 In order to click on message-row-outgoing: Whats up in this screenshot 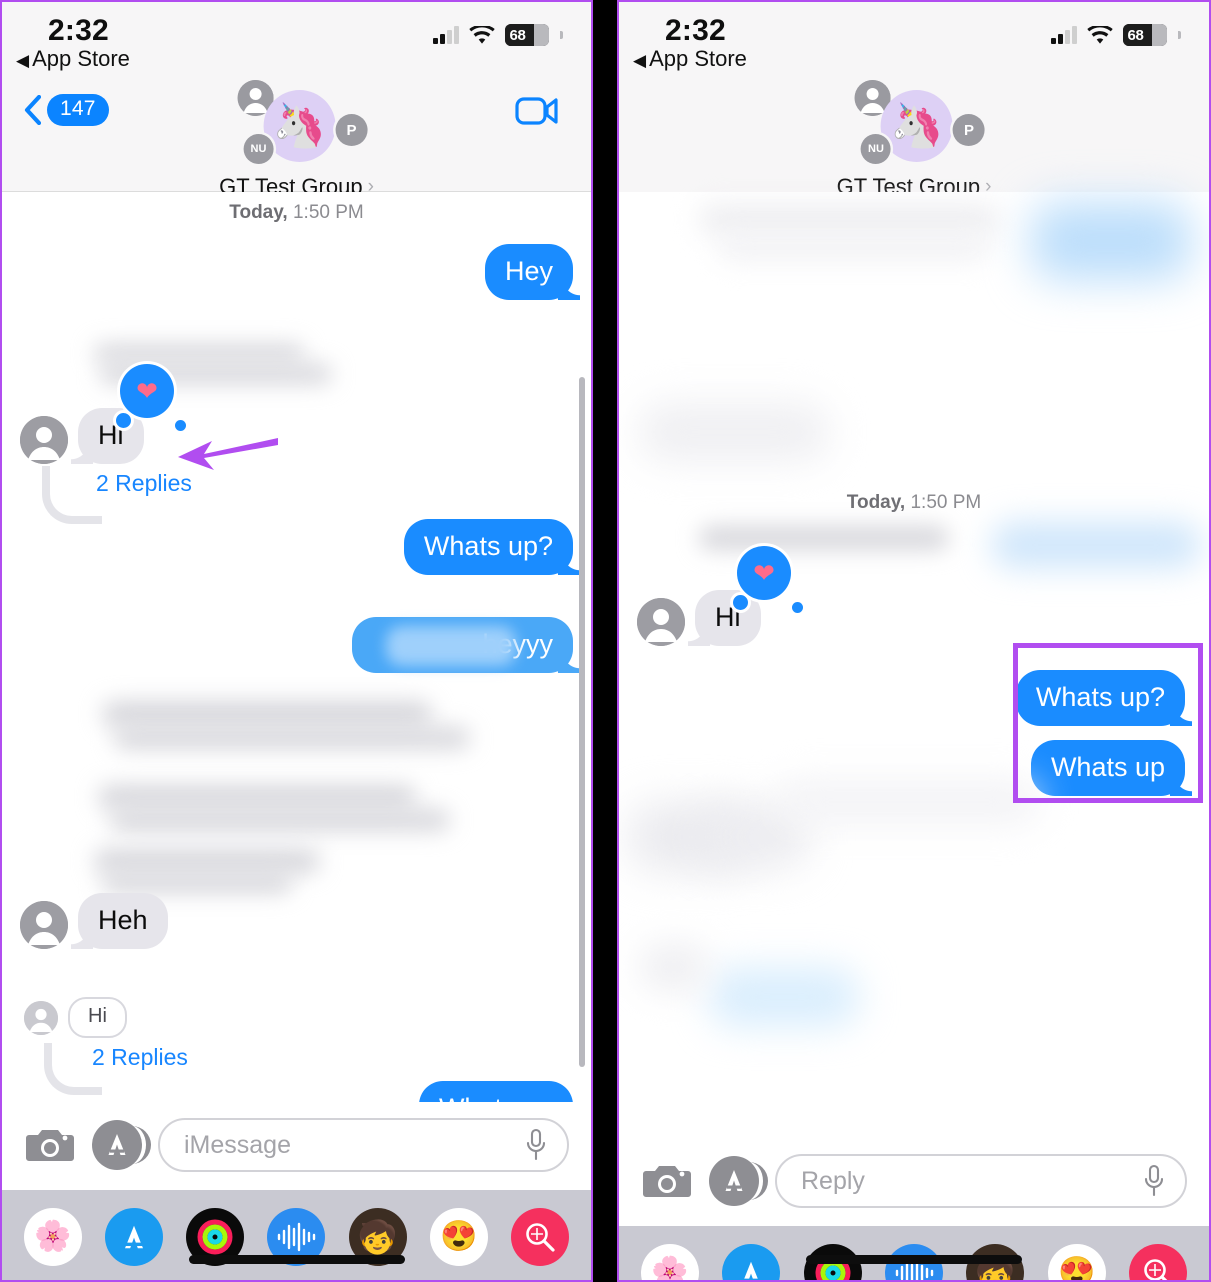, I will do `click(914, 768)`.